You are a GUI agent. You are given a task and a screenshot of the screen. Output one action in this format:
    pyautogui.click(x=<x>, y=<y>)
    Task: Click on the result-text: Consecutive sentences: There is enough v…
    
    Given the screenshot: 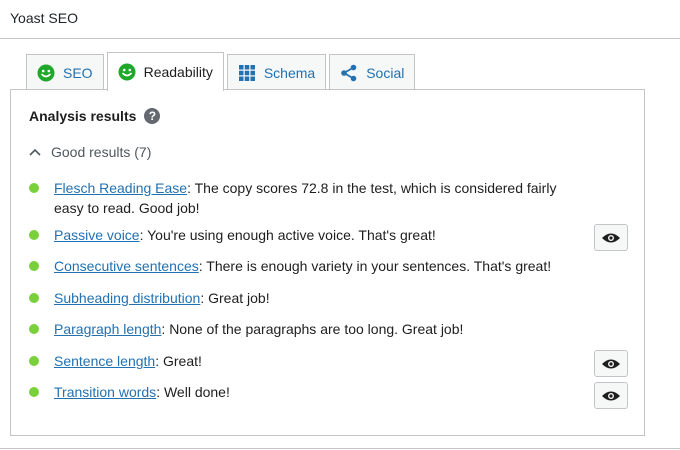 What is the action you would take?
    pyautogui.click(x=321, y=266)
    